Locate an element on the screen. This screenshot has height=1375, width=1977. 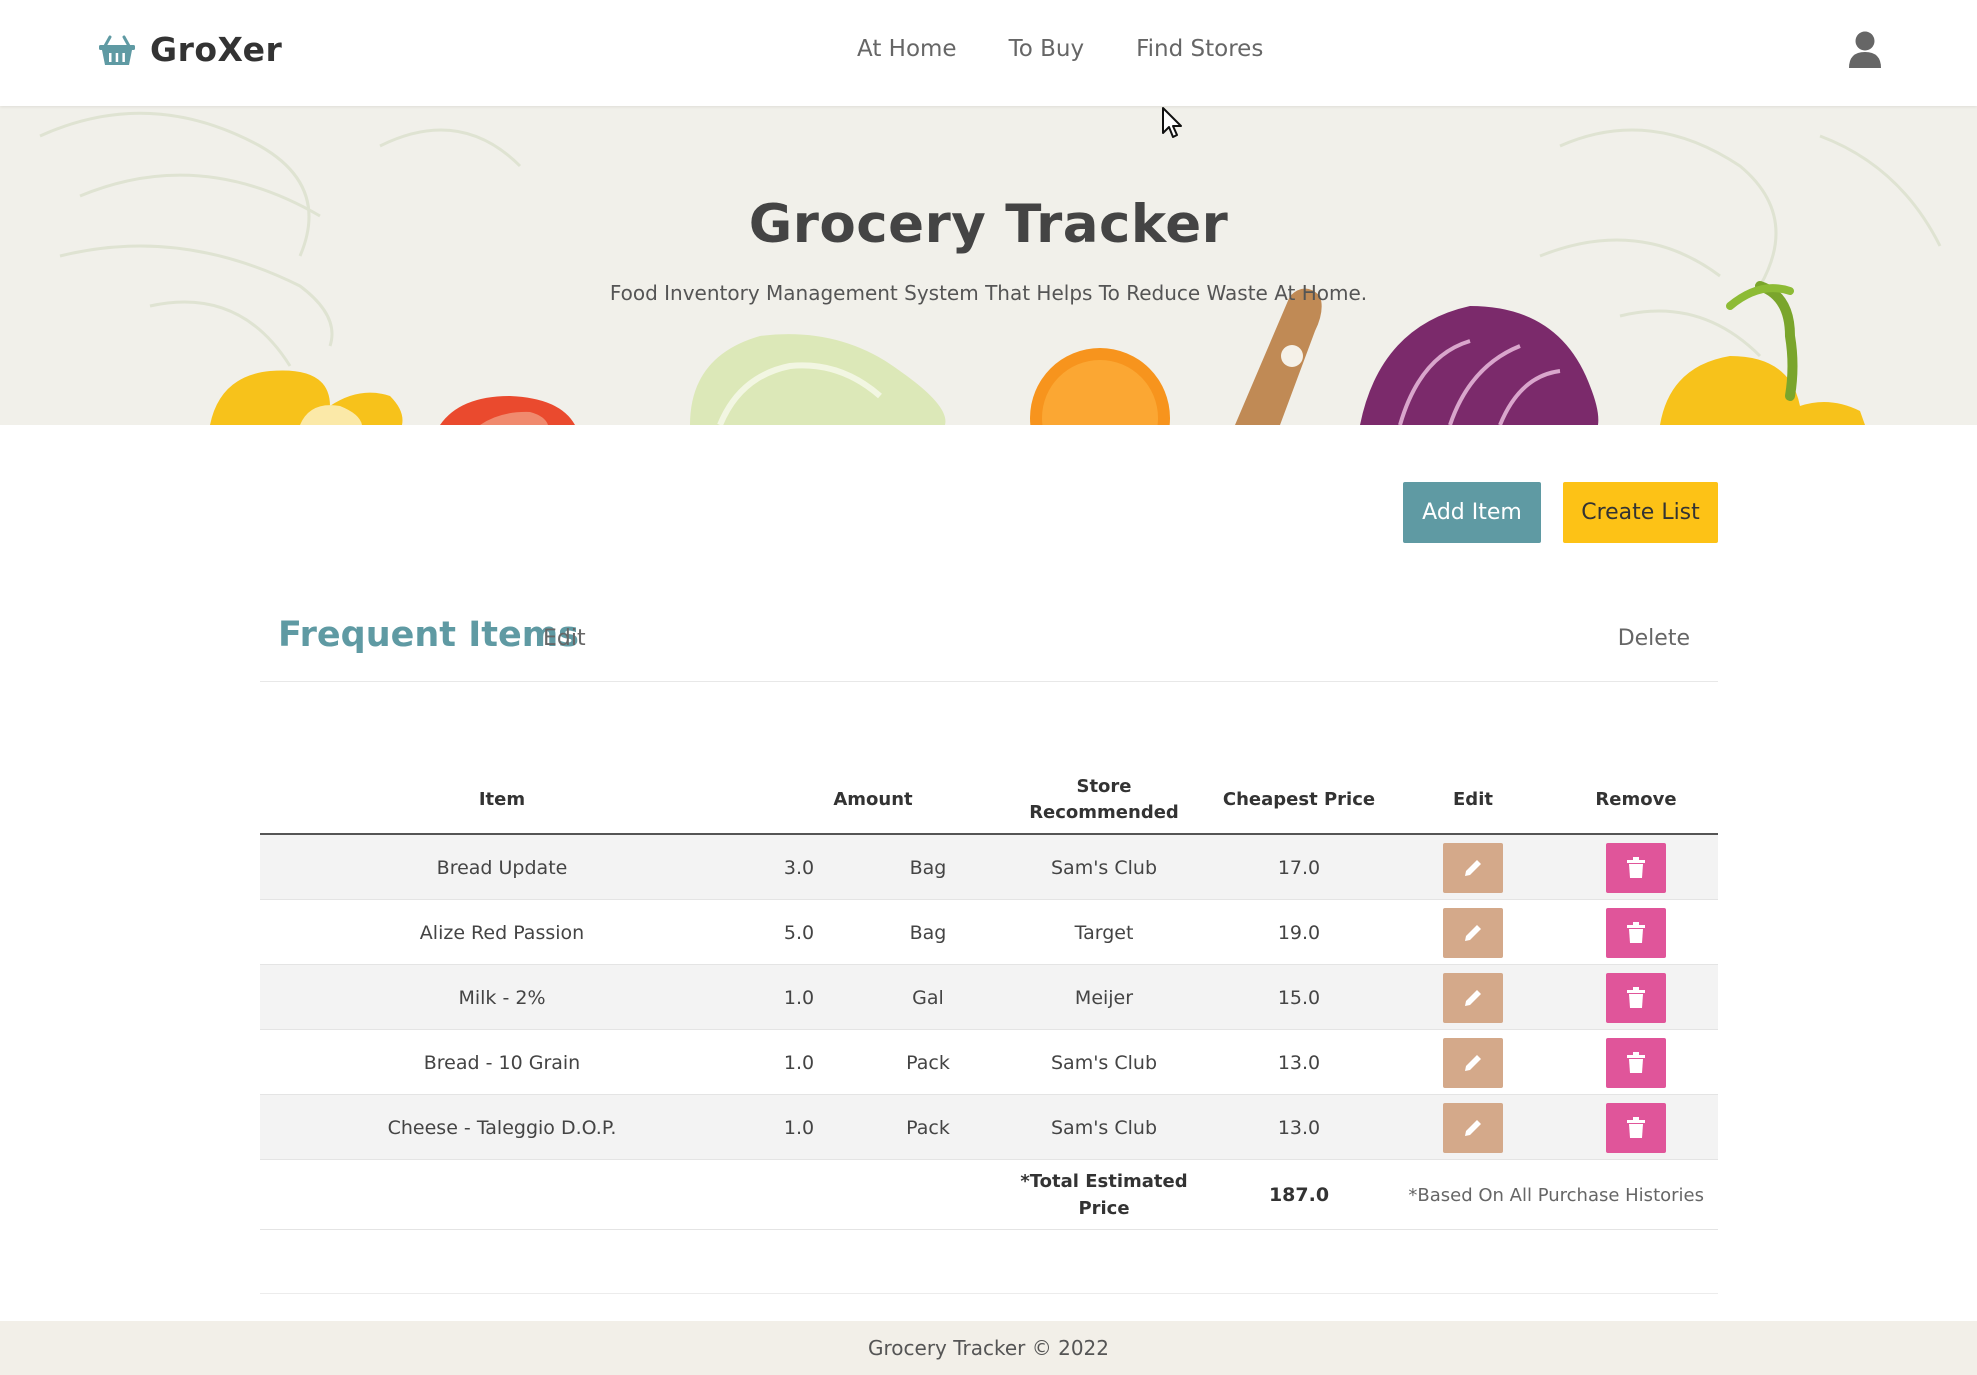
item-name: Cheese - Taleggio D.O.P. is located at coordinates (502, 1127).